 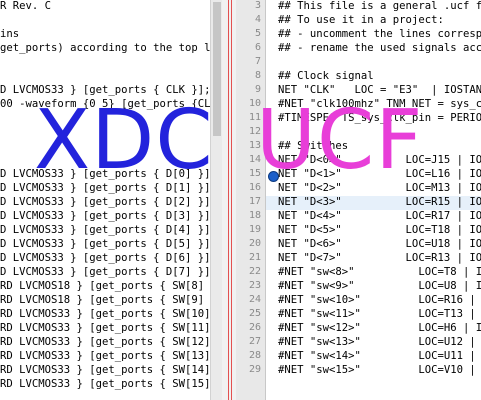 I want to click on line-number: 26, so click(x=254, y=327).